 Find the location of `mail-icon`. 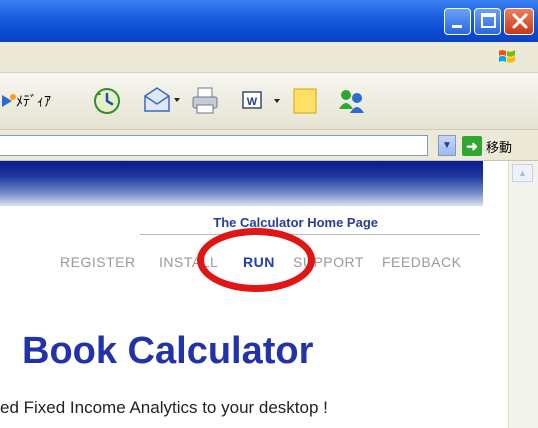

mail-icon is located at coordinates (162, 99).